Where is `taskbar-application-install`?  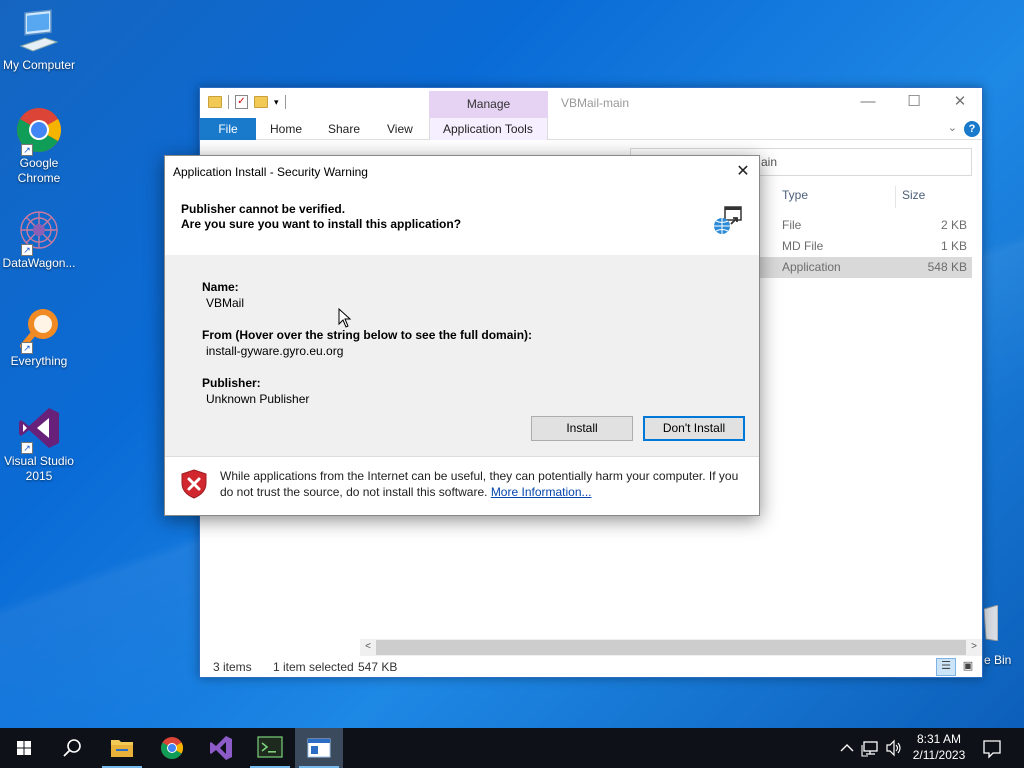 taskbar-application-install is located at coordinates (319, 748).